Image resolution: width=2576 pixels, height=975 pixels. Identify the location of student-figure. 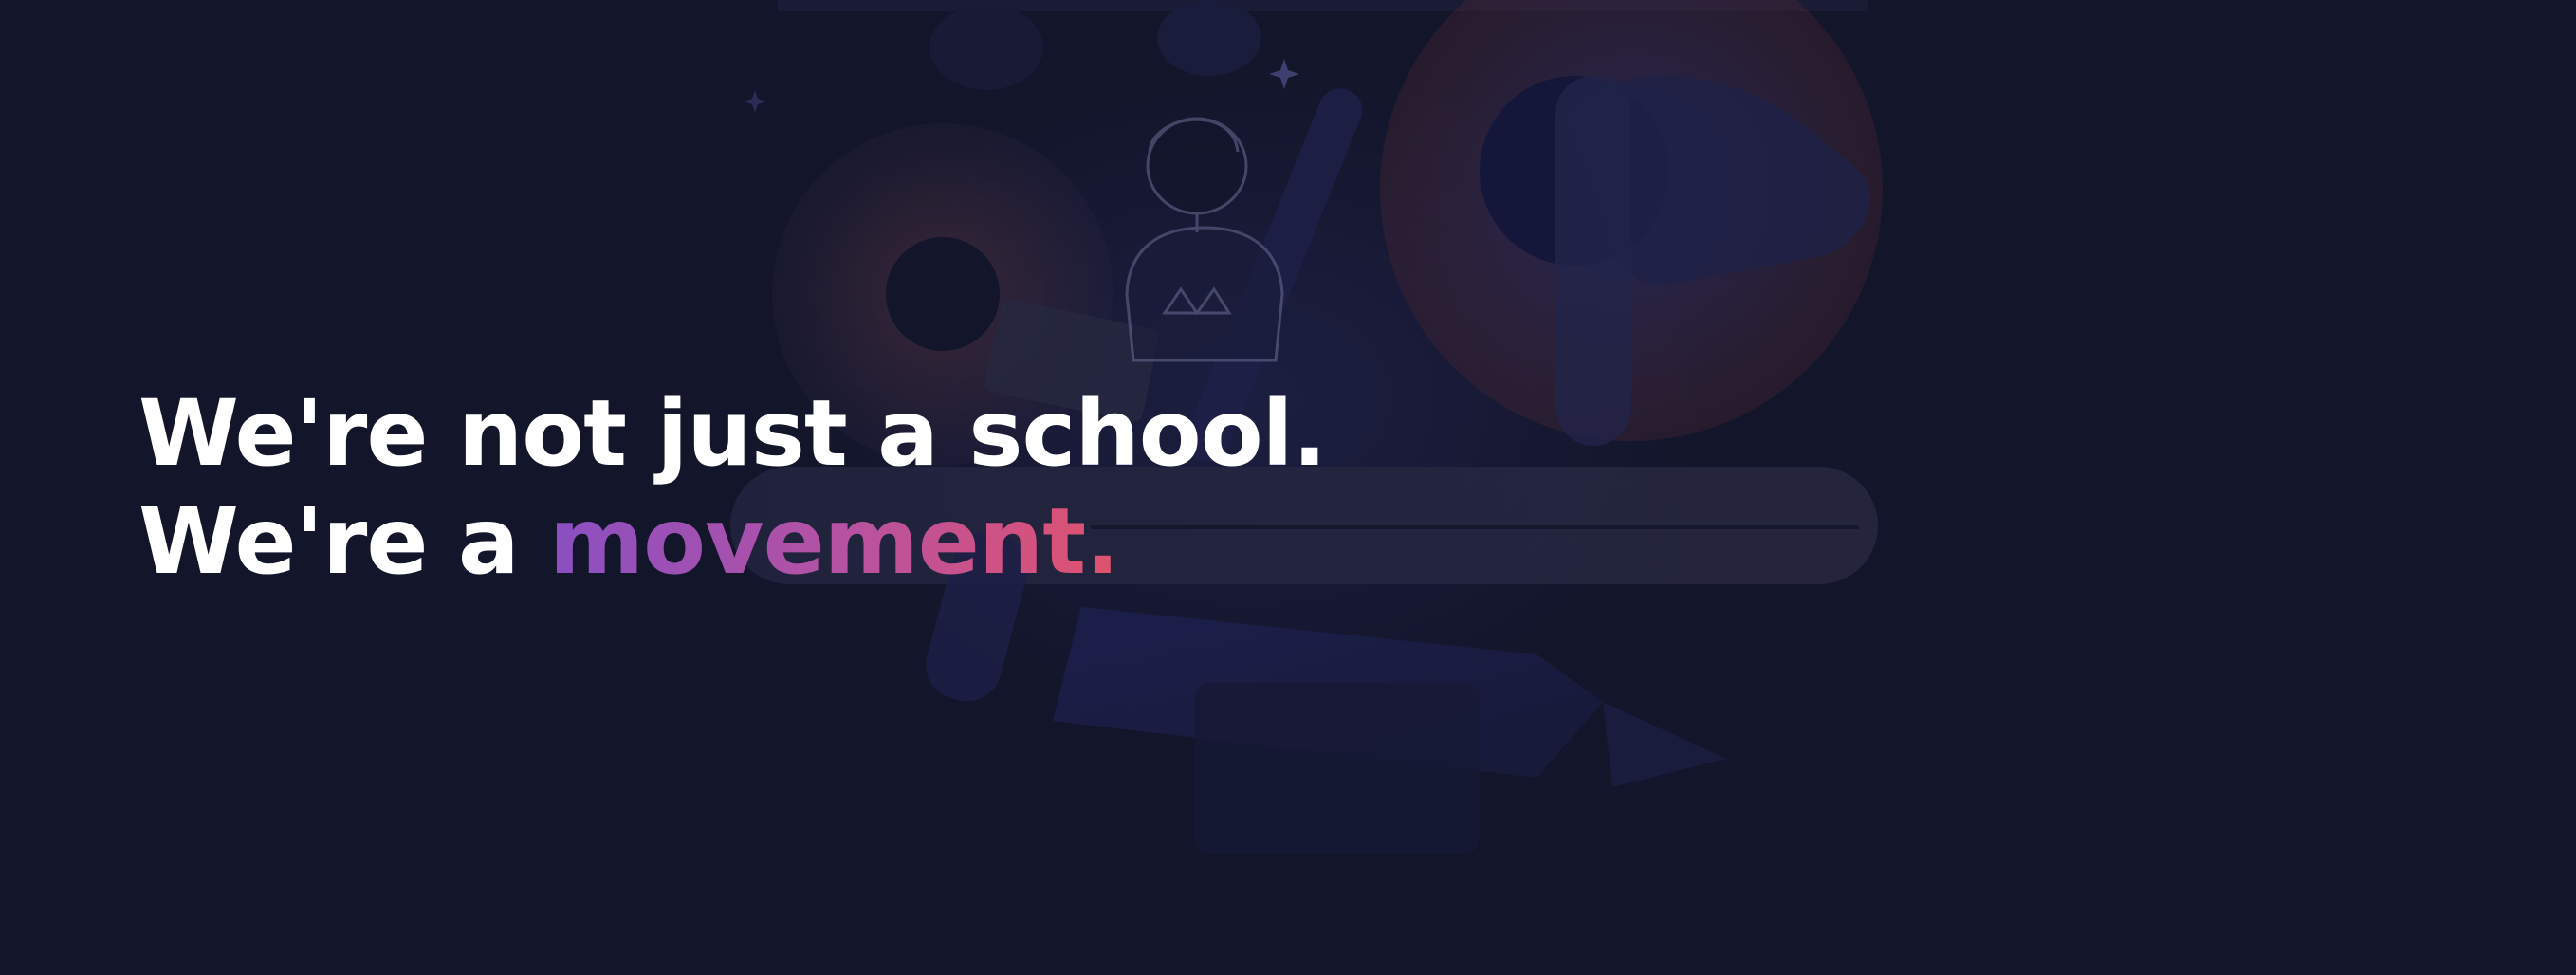
(1204, 239).